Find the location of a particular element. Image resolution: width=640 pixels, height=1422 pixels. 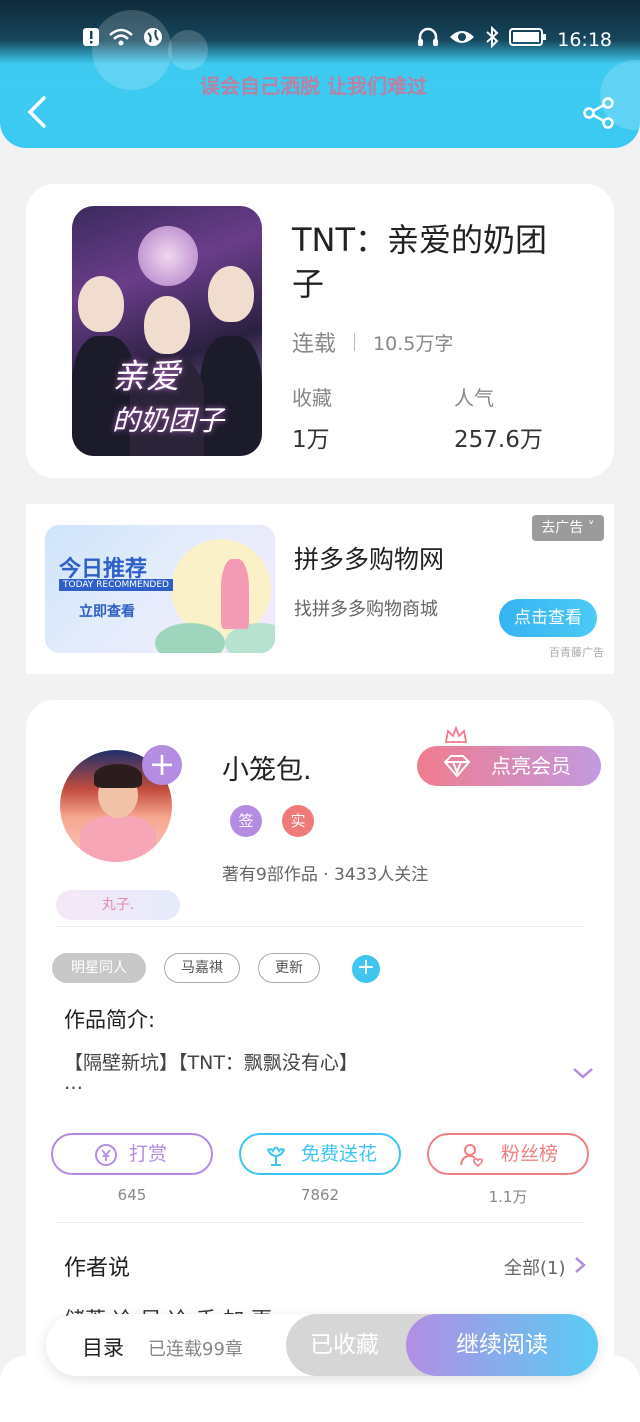

chapter-count: 已连载99章 is located at coordinates (195, 1349).